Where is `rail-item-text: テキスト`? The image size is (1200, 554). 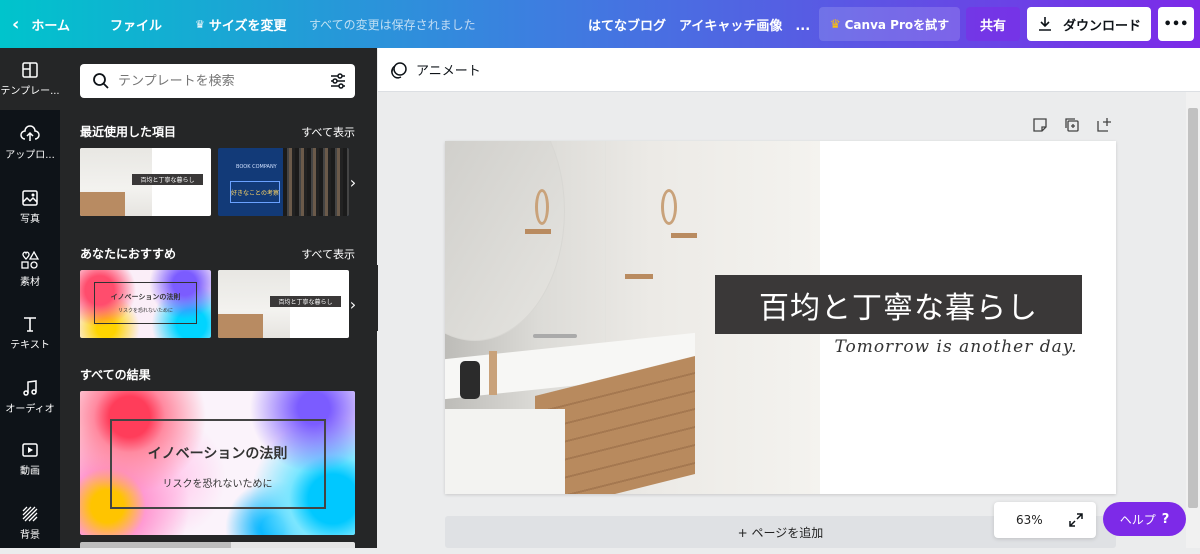
rail-item-text: テキスト is located at coordinates (30, 333).